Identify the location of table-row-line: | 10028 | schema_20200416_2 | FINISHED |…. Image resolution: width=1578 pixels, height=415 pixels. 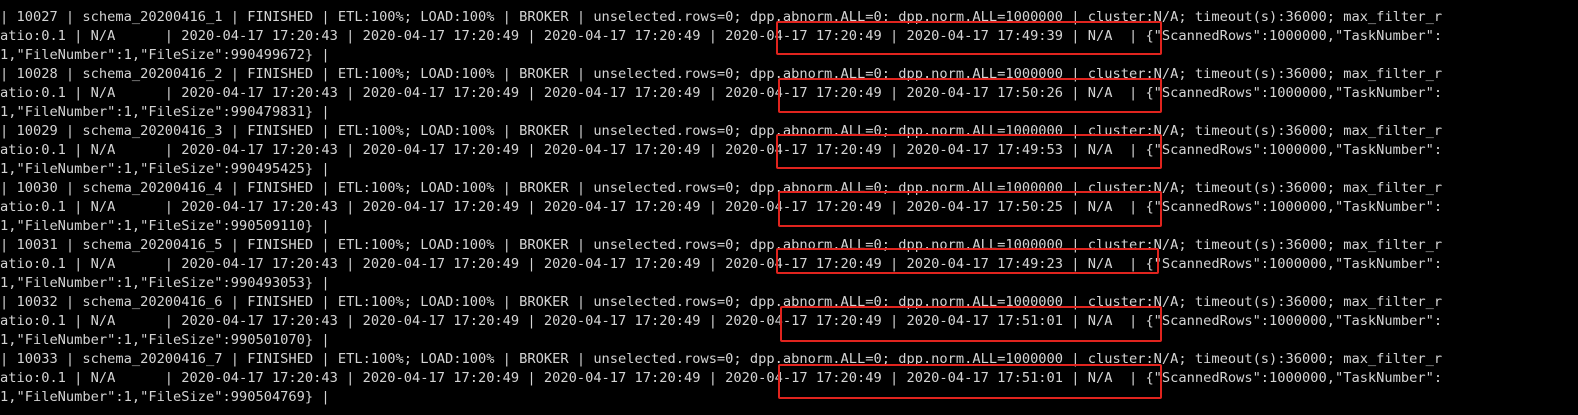
(721, 74).